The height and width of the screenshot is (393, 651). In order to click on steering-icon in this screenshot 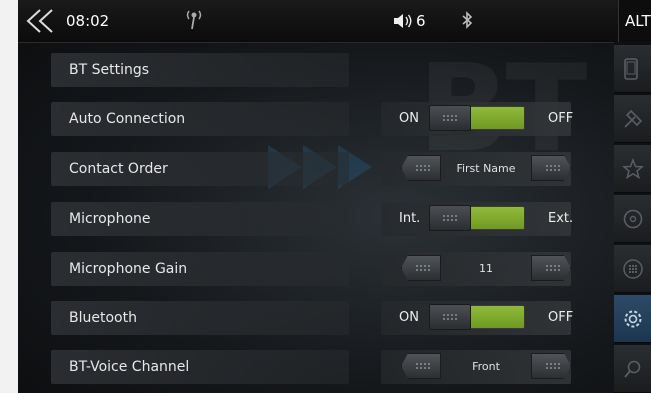, I will do `click(632, 219)`.